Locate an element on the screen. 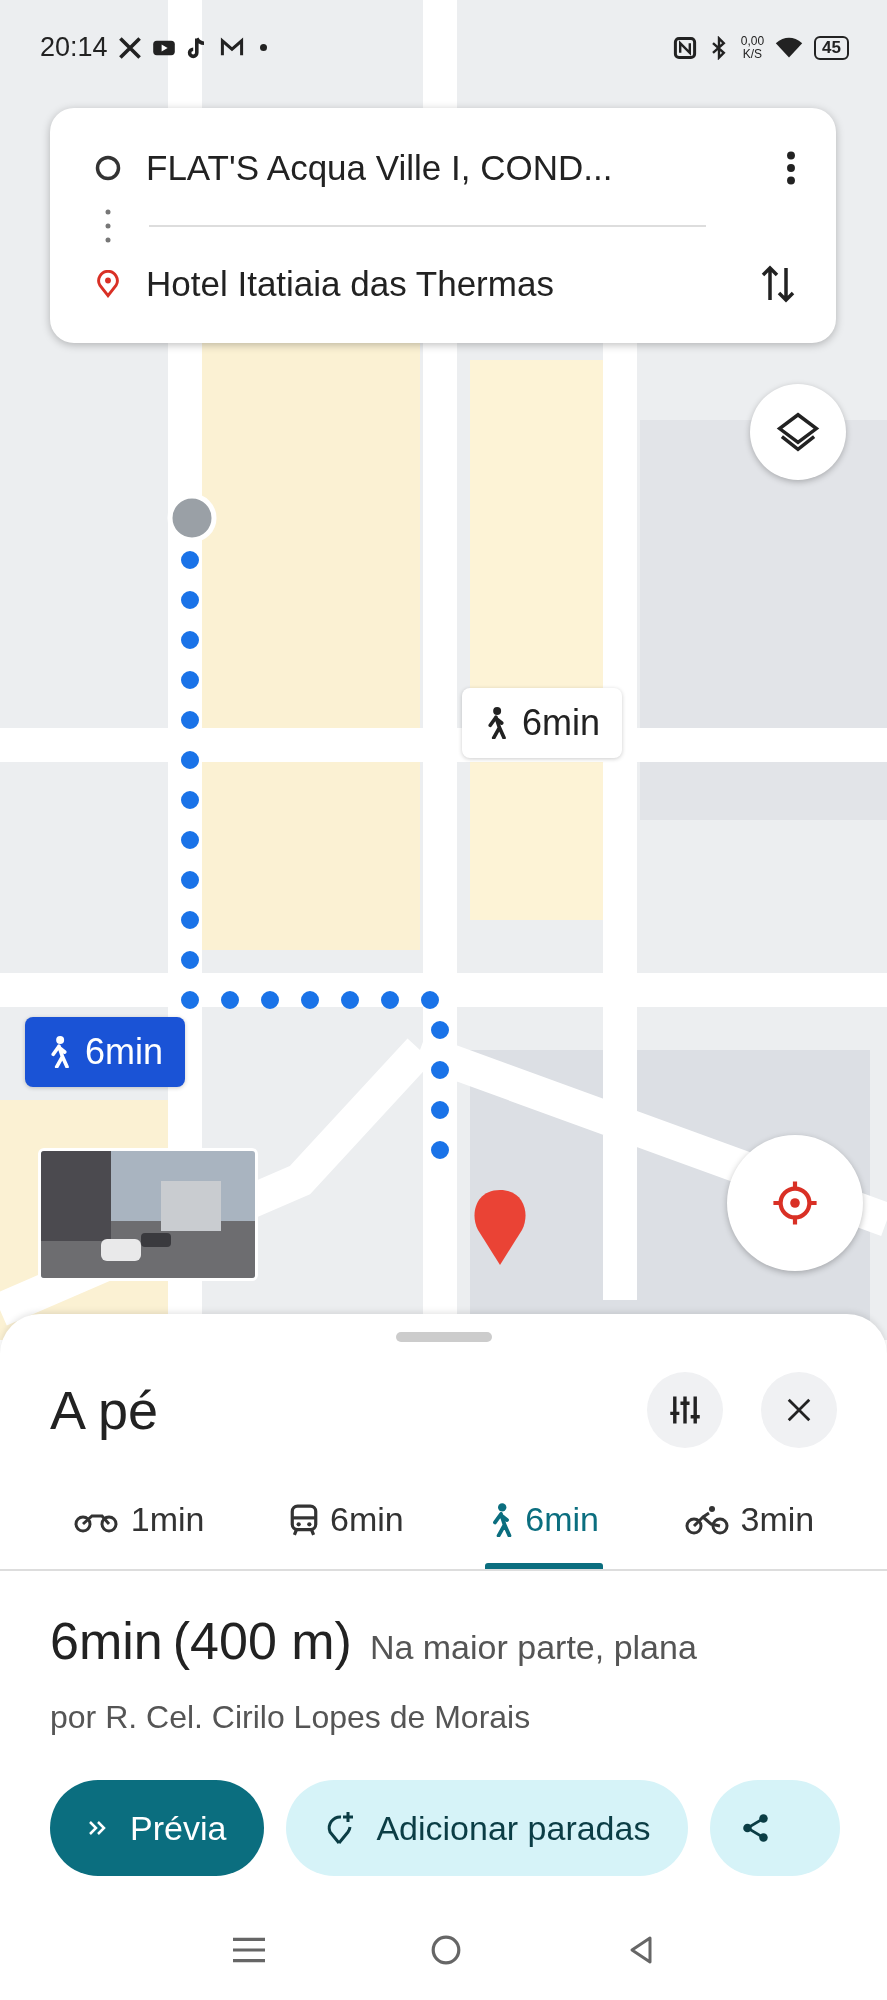 The height and width of the screenshot is (2000, 887). travel-mode-tab: 1min is located at coordinates (138, 1529).